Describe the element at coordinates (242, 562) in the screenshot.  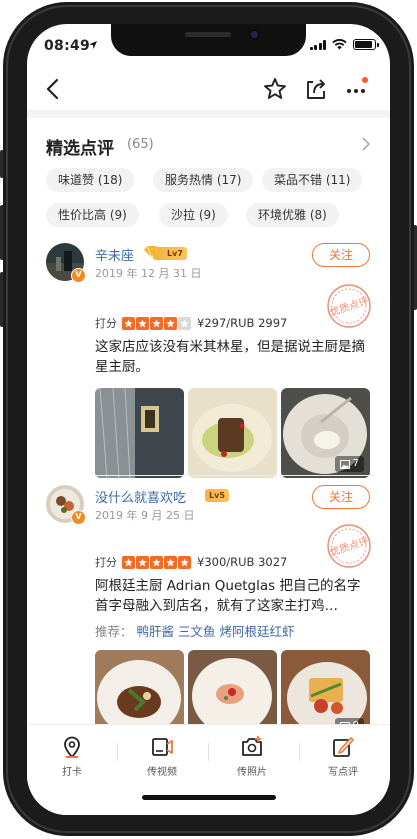
I see `price-per-person: ¥300/RUB 3027` at that location.